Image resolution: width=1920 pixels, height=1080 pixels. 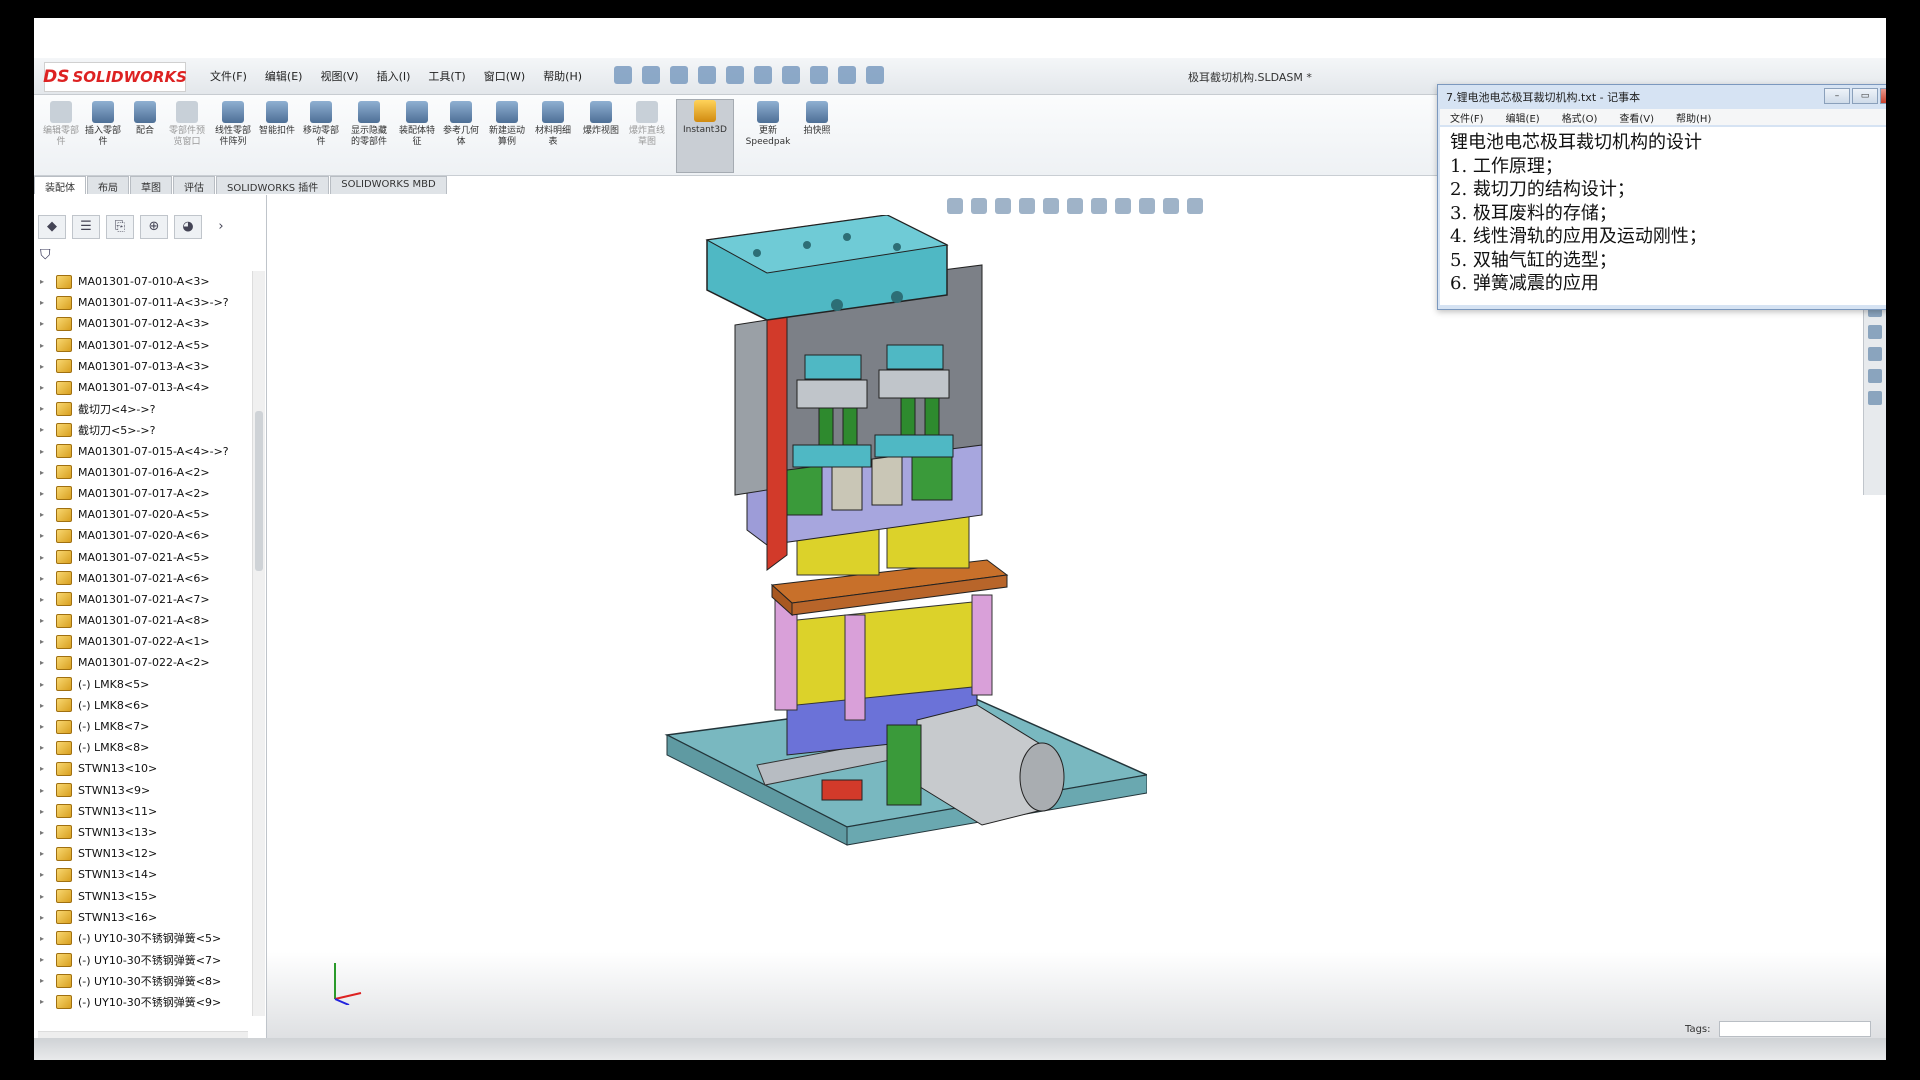 I want to click on options-gear-icon, so click(x=875, y=75).